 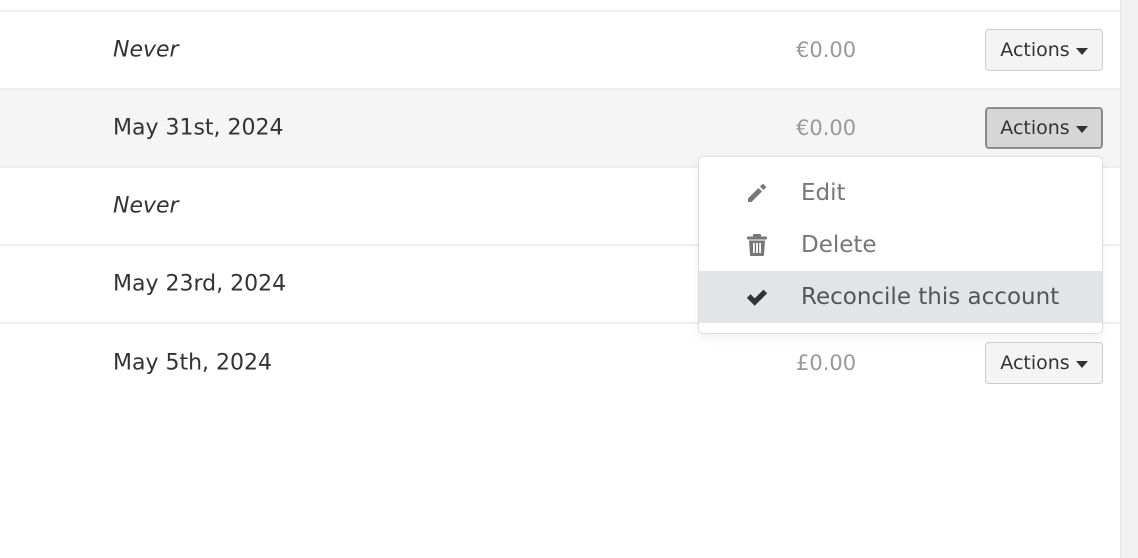 I want to click on table-row: Never €0.00 Actions, so click(x=560, y=51).